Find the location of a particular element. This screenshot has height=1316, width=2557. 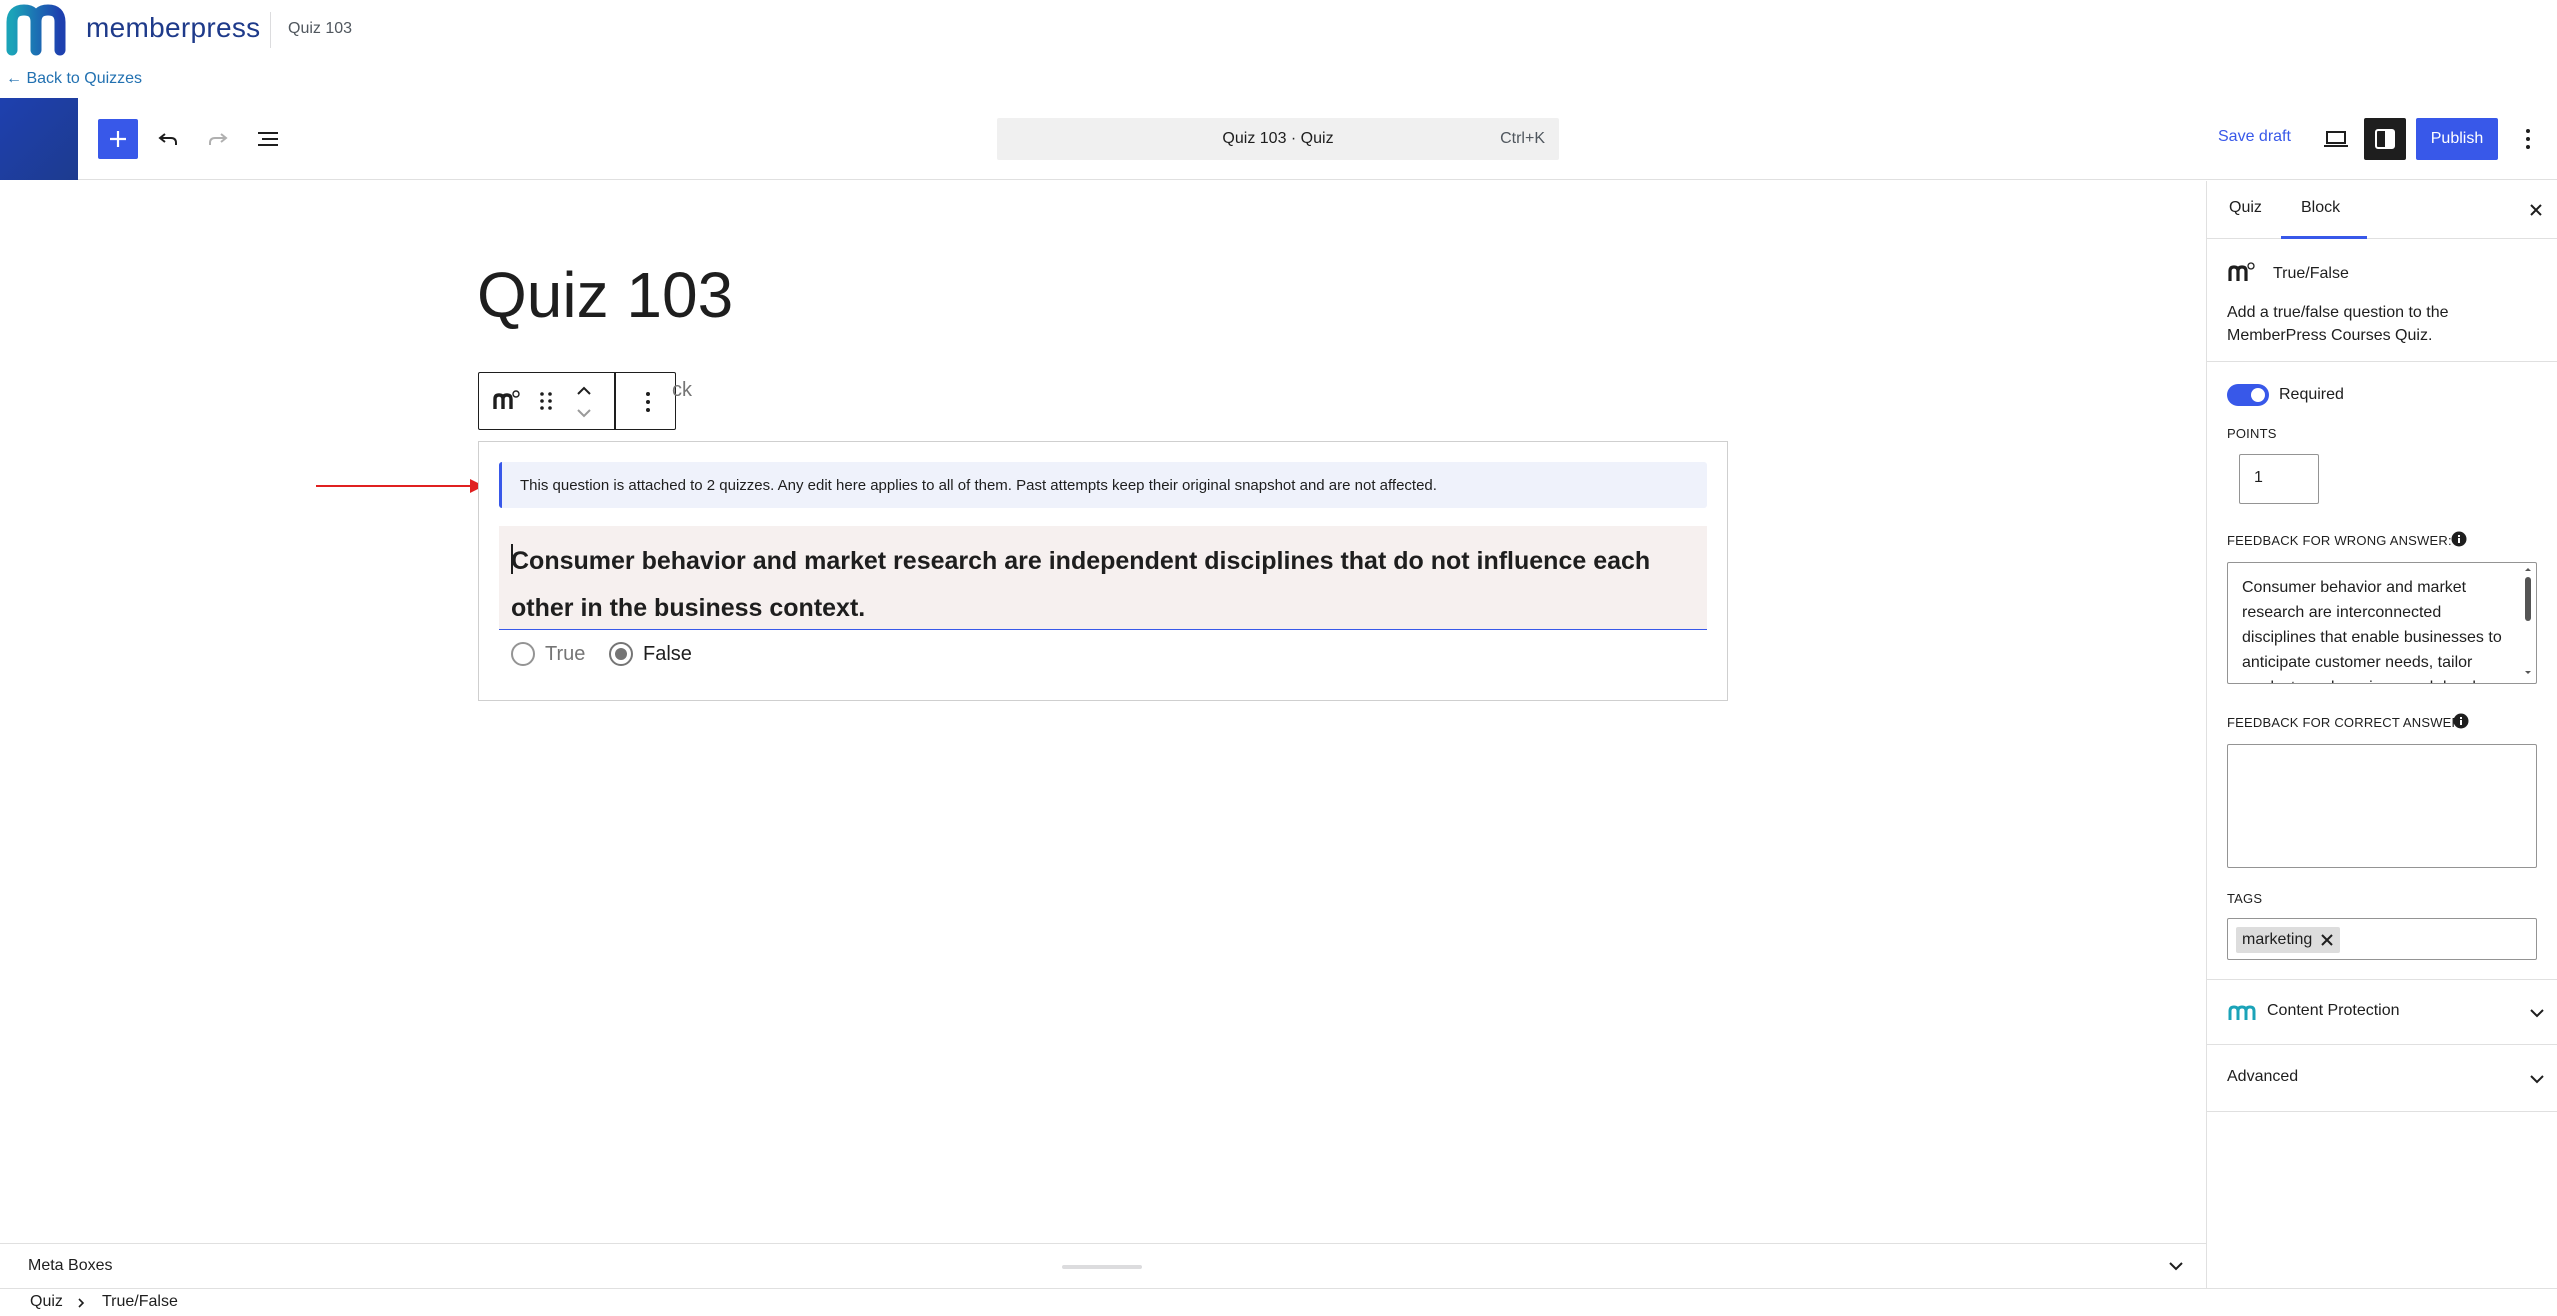

block-breadcrumb: Quiz True/False is located at coordinates (1278, 1302).